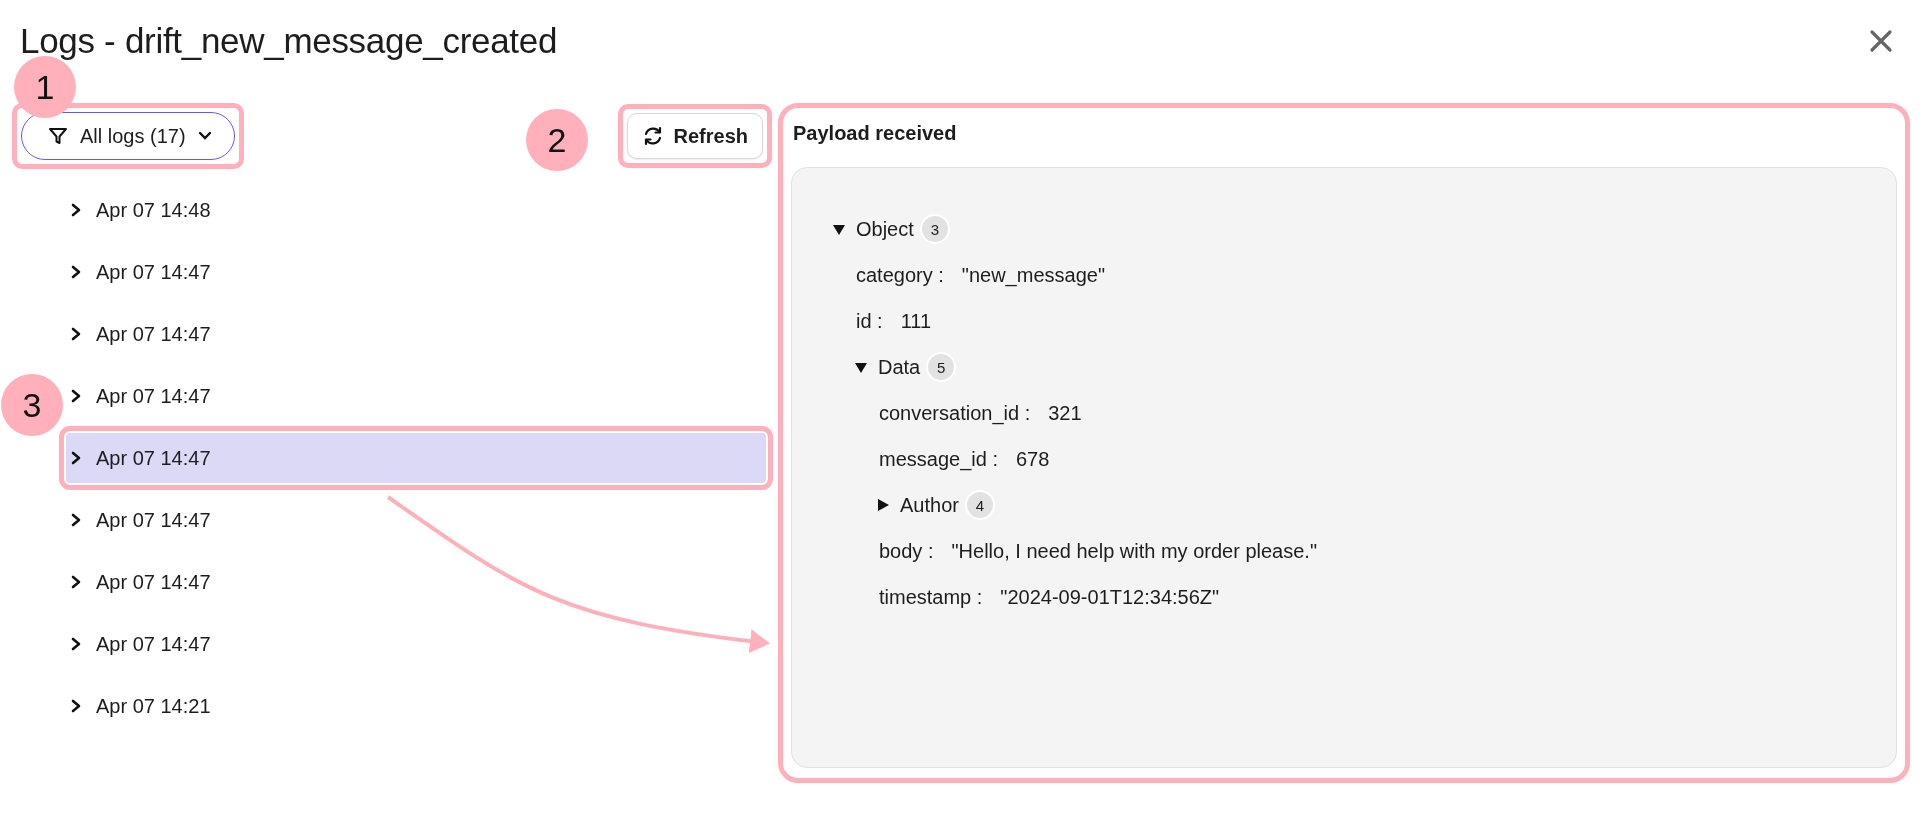  I want to click on tree-node: Data, so click(887, 367).